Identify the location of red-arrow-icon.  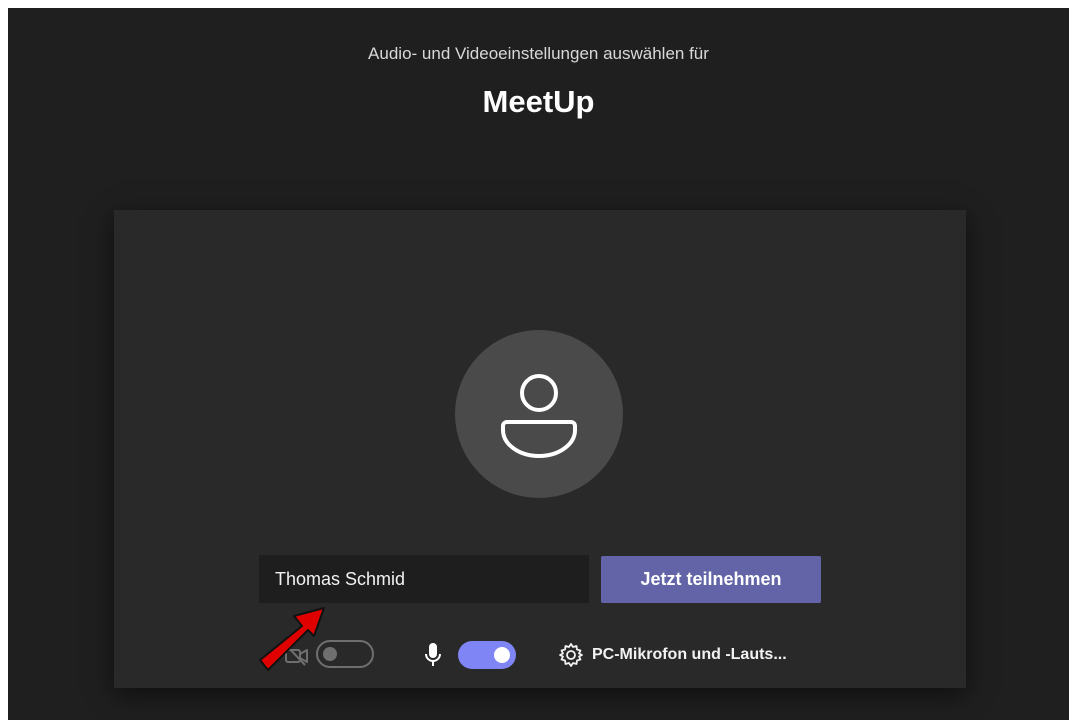
(292, 639).